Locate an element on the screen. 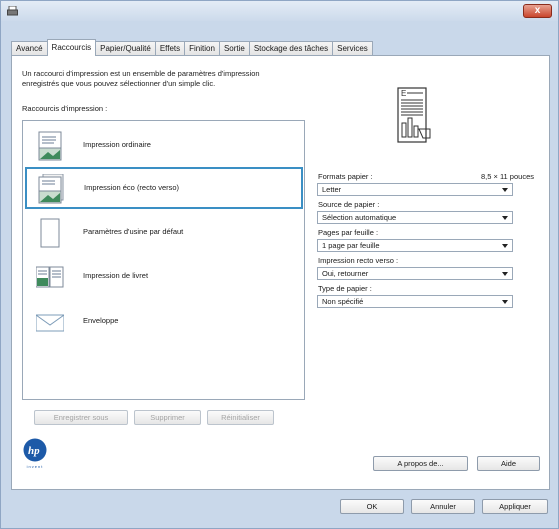  help-button: Aide is located at coordinates (508, 463).